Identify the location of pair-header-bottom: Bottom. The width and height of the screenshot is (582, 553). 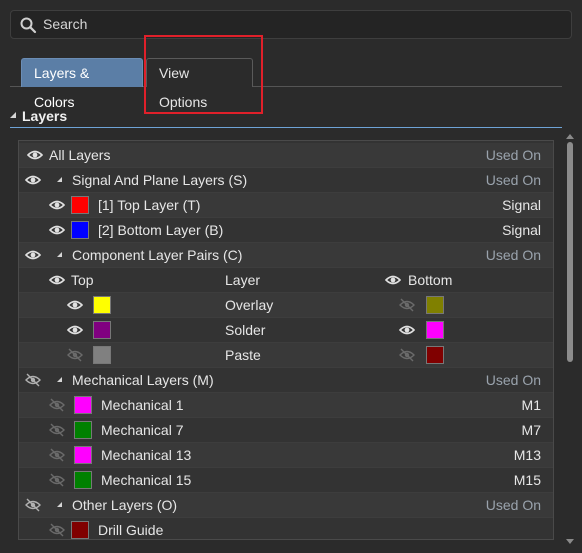
(430, 280).